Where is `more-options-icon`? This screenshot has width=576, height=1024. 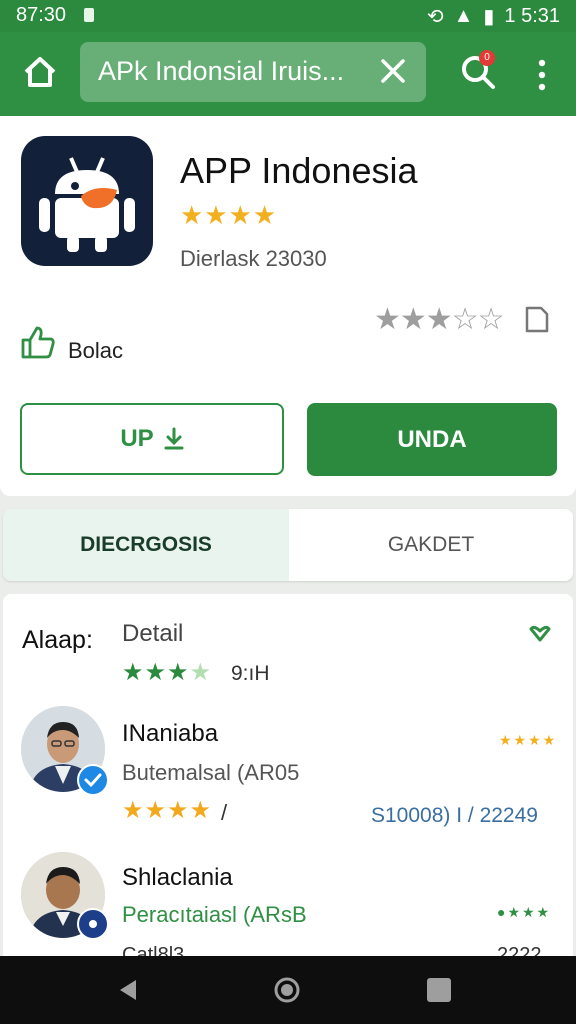
more-options-icon is located at coordinates (542, 75).